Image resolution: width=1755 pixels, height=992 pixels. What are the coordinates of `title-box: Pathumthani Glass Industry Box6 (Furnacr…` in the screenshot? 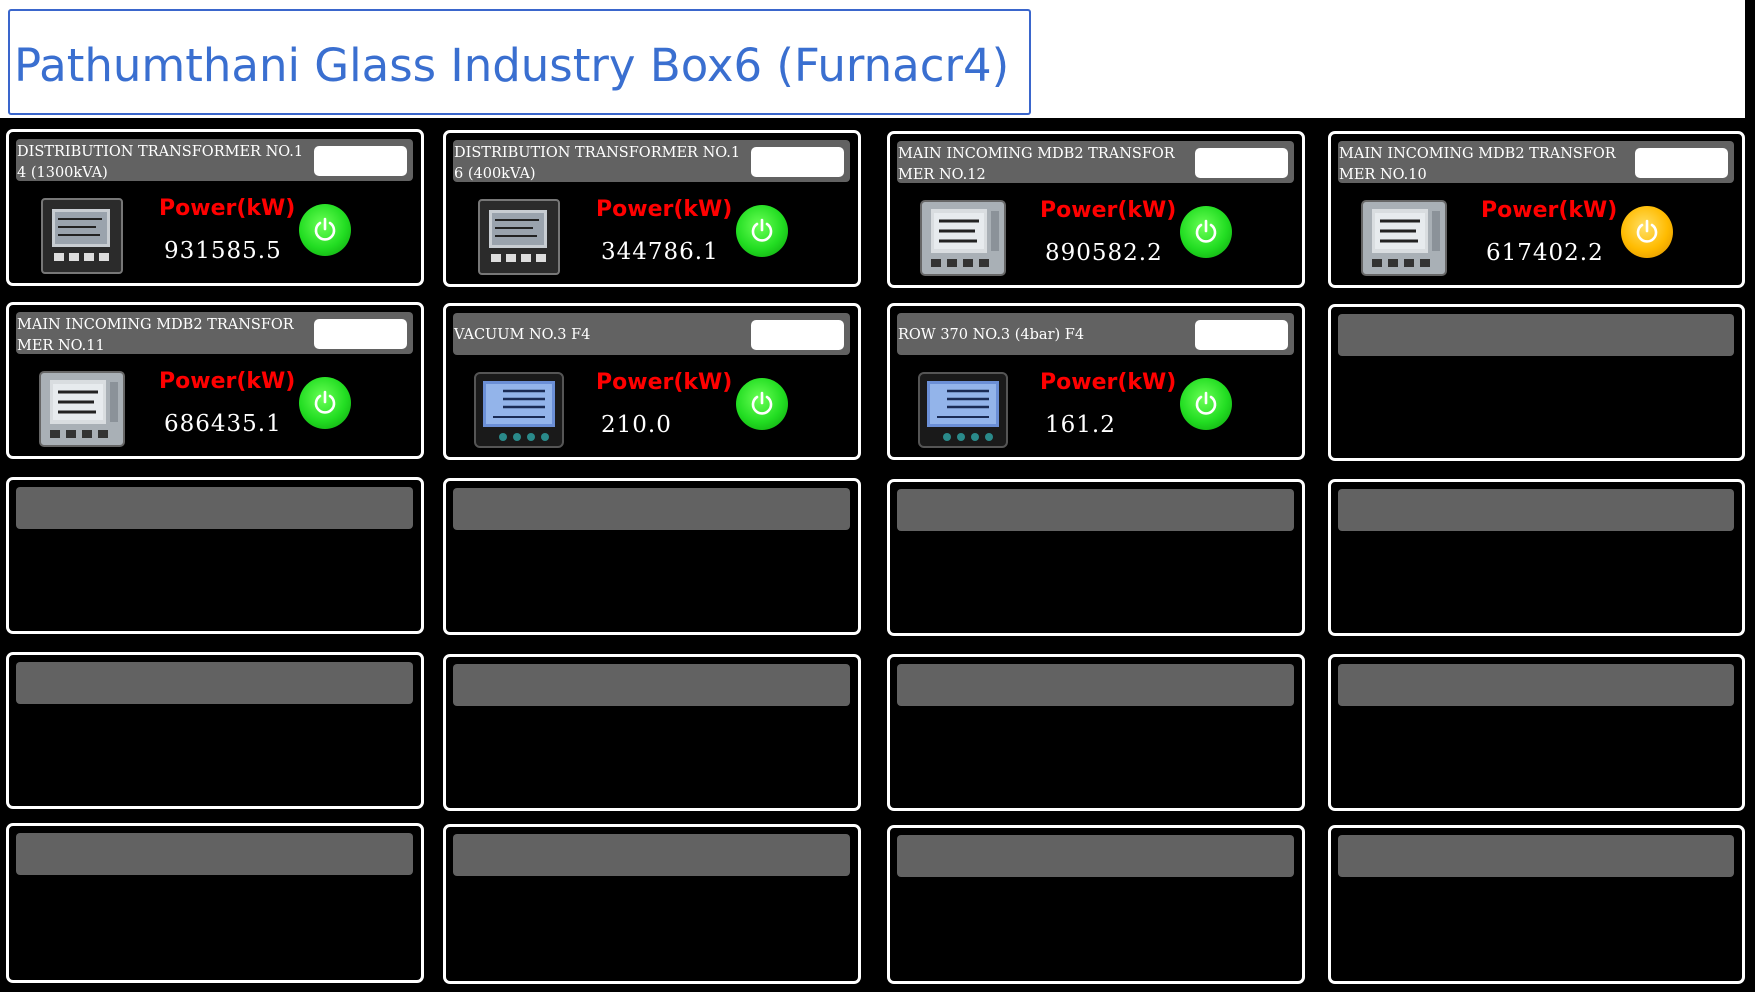 It's located at (519, 62).